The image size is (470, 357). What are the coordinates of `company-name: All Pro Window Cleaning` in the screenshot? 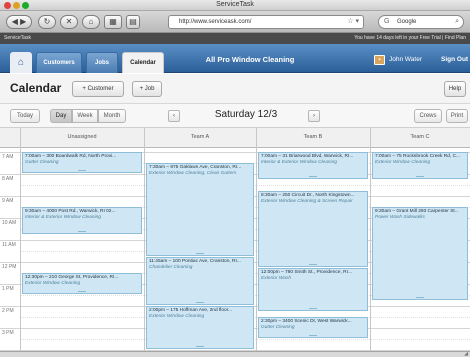 It's located at (250, 59).